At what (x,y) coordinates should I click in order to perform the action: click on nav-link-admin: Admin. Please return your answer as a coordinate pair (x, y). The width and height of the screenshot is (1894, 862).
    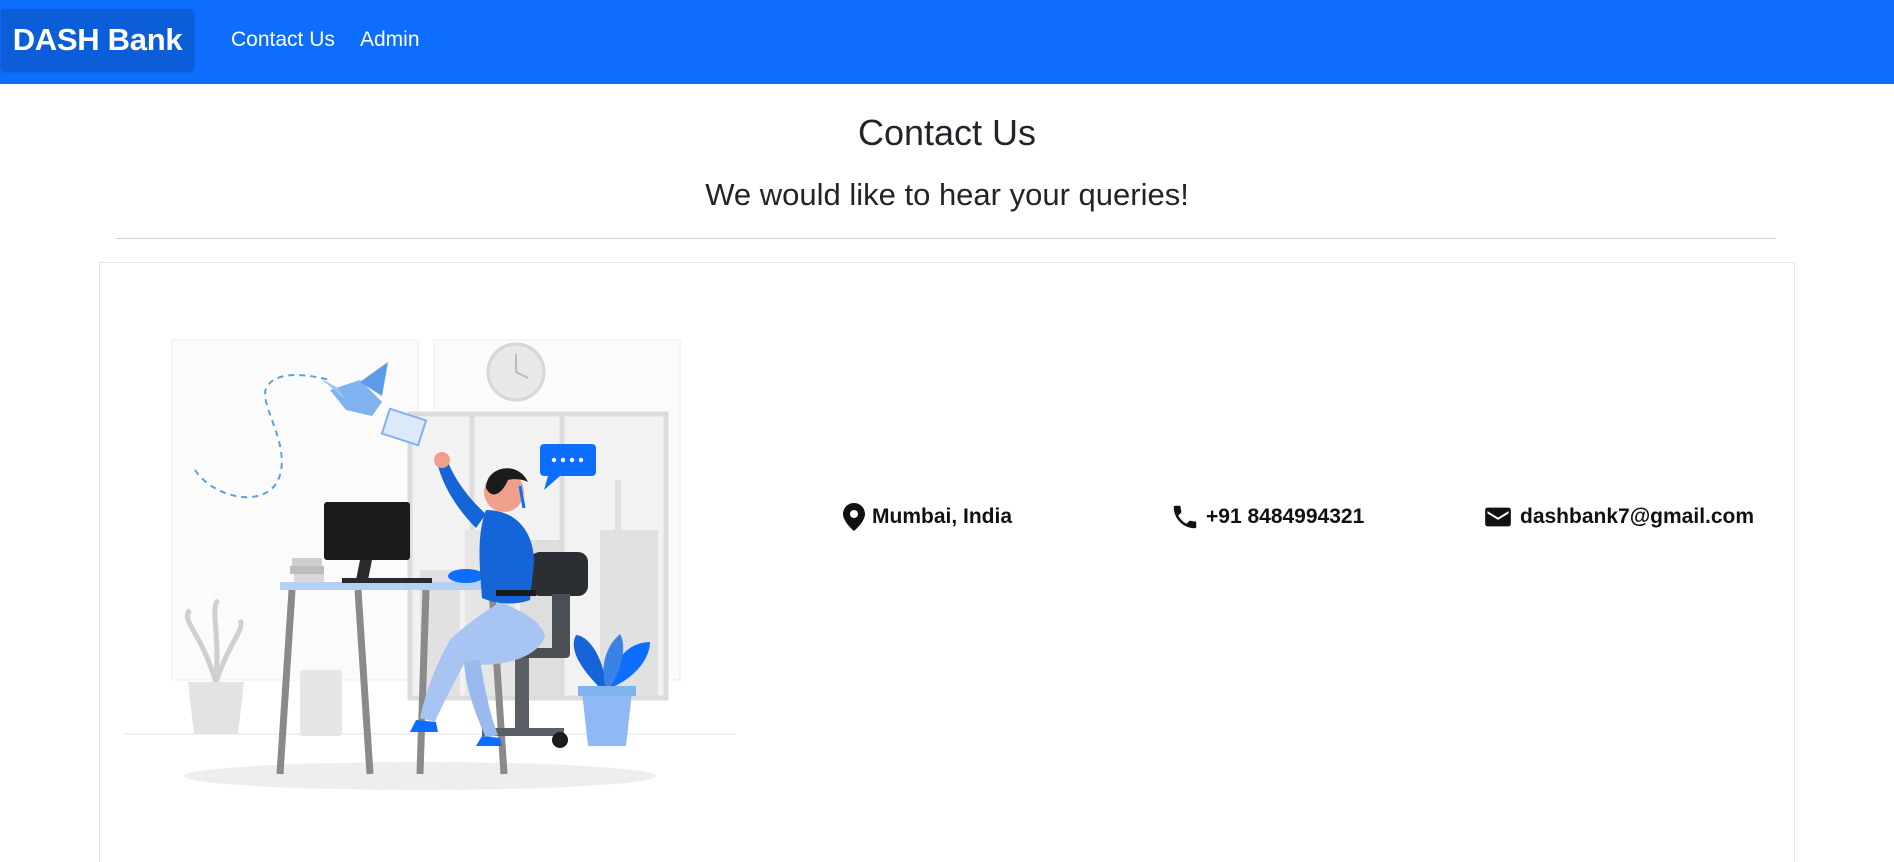
    Looking at the image, I should click on (390, 40).